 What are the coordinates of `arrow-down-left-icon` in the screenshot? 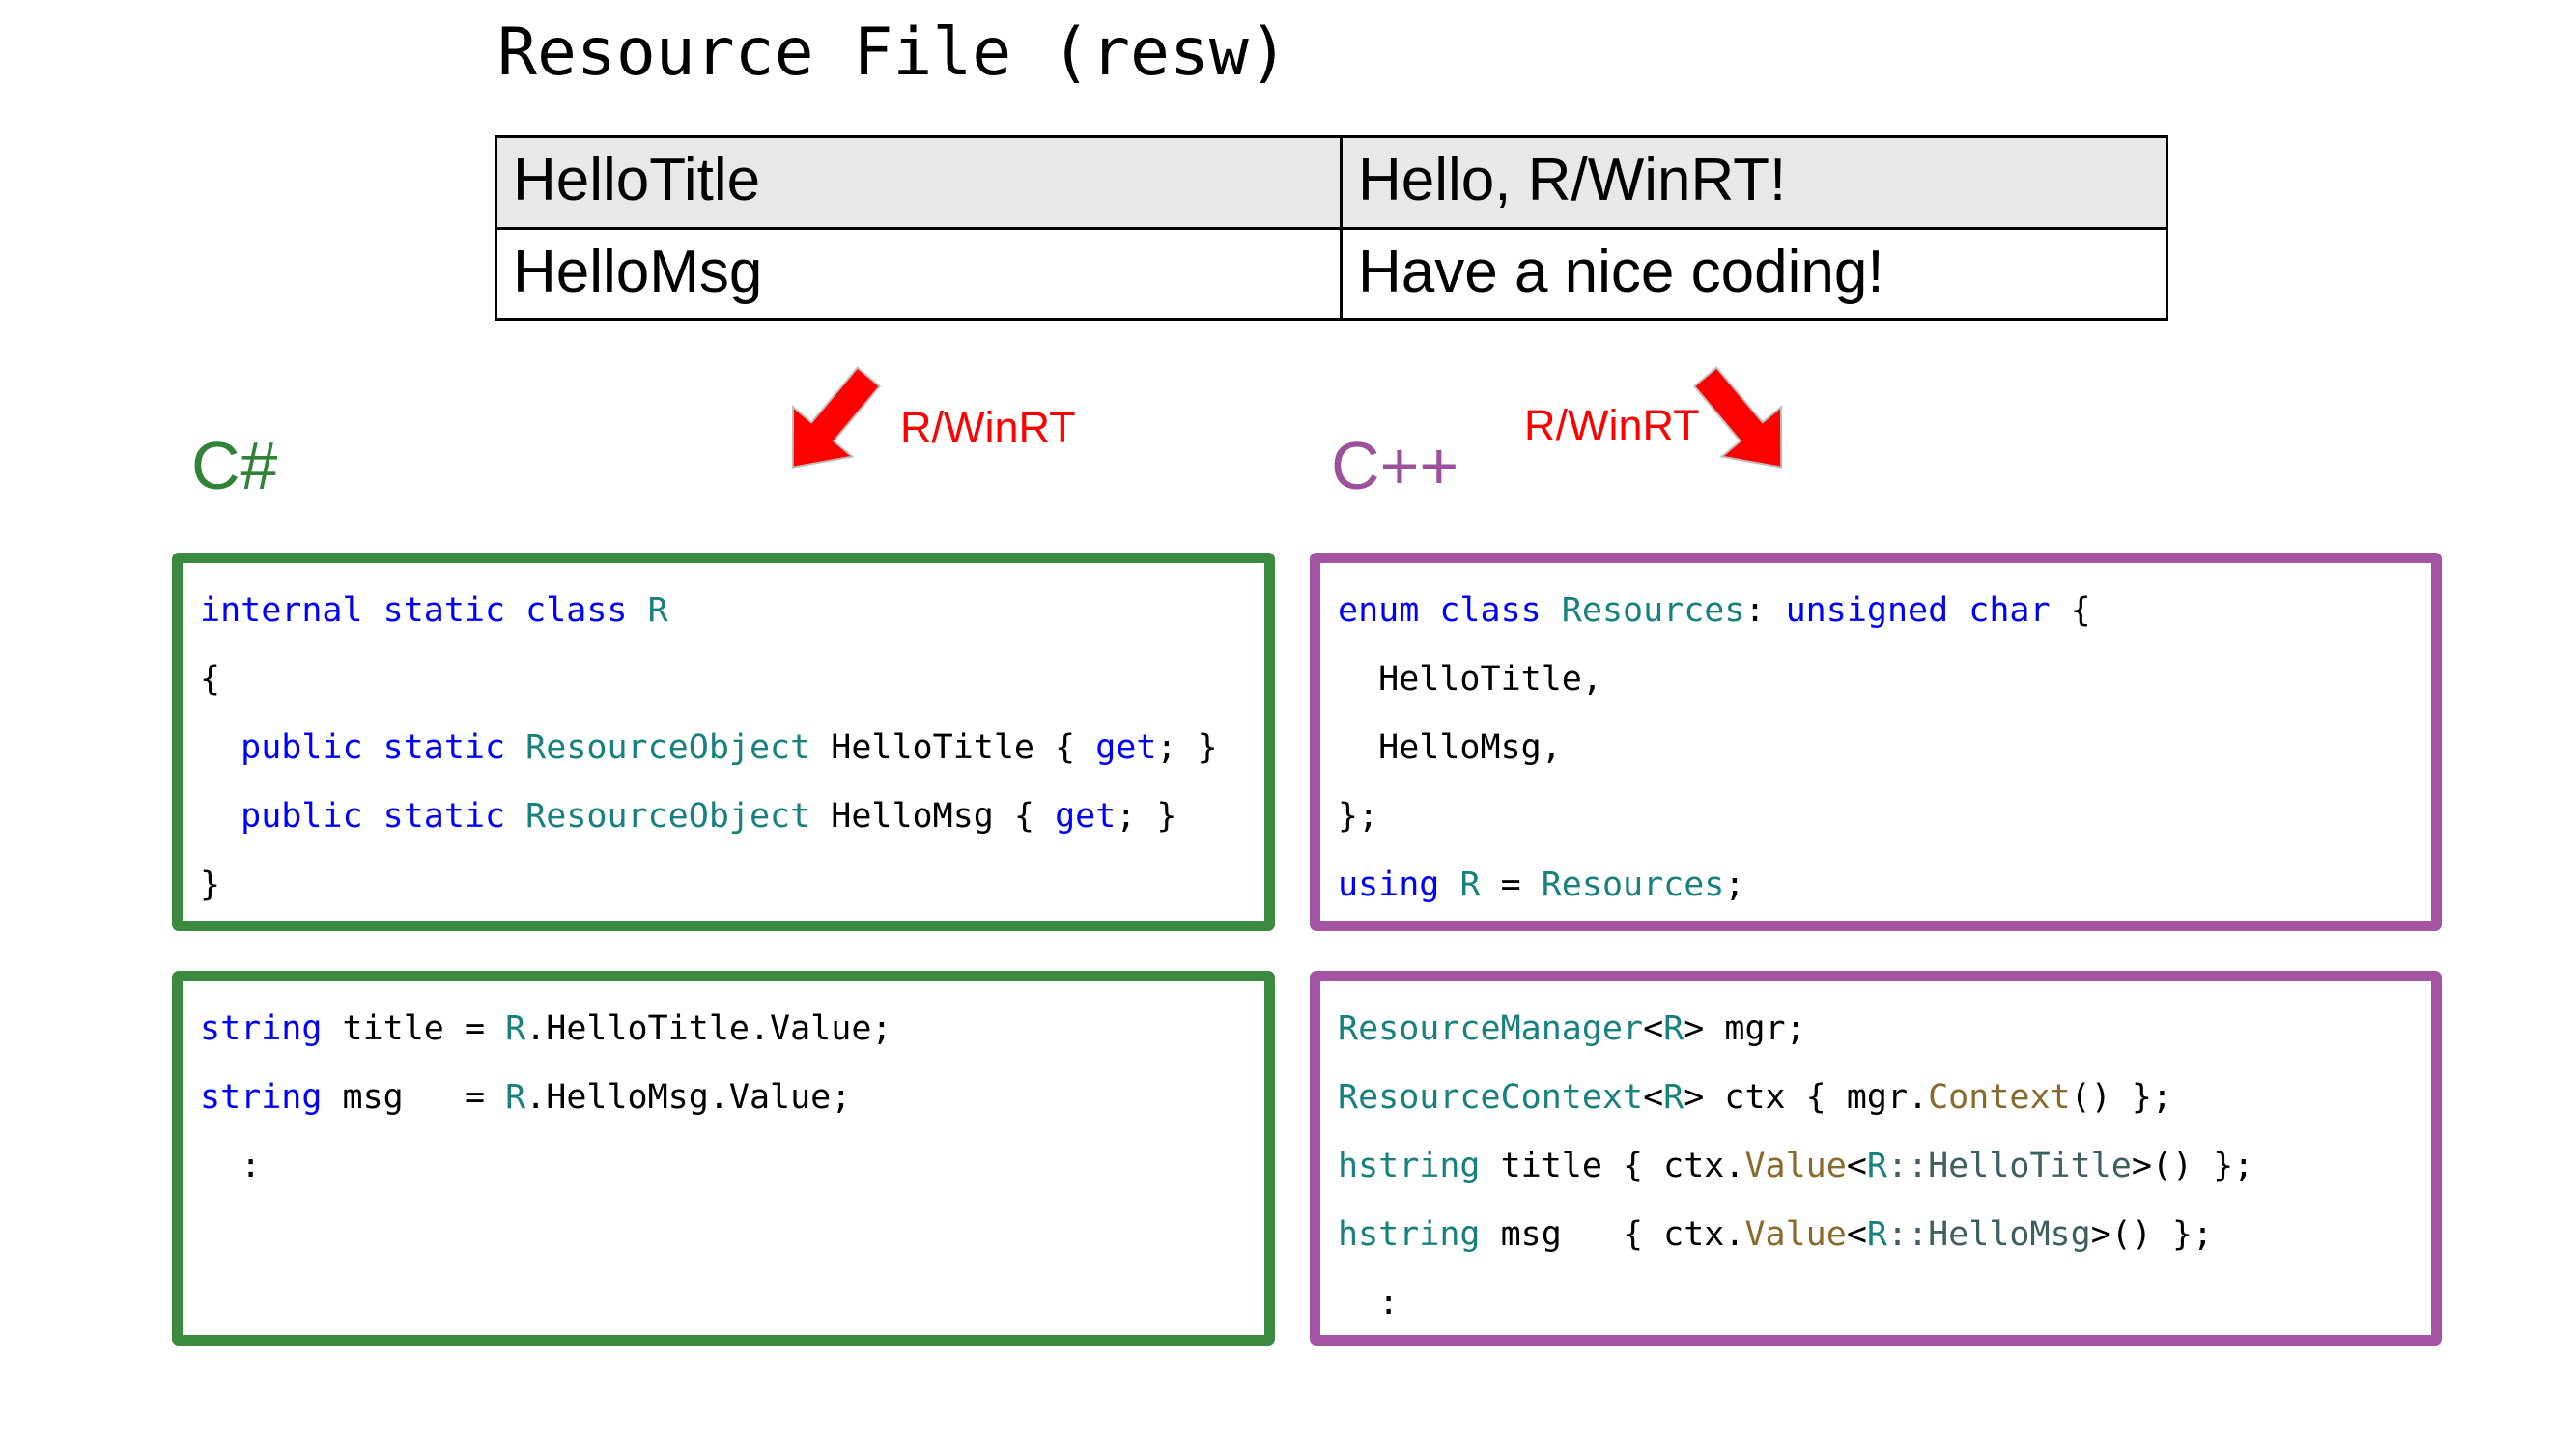 It's located at (831, 422).